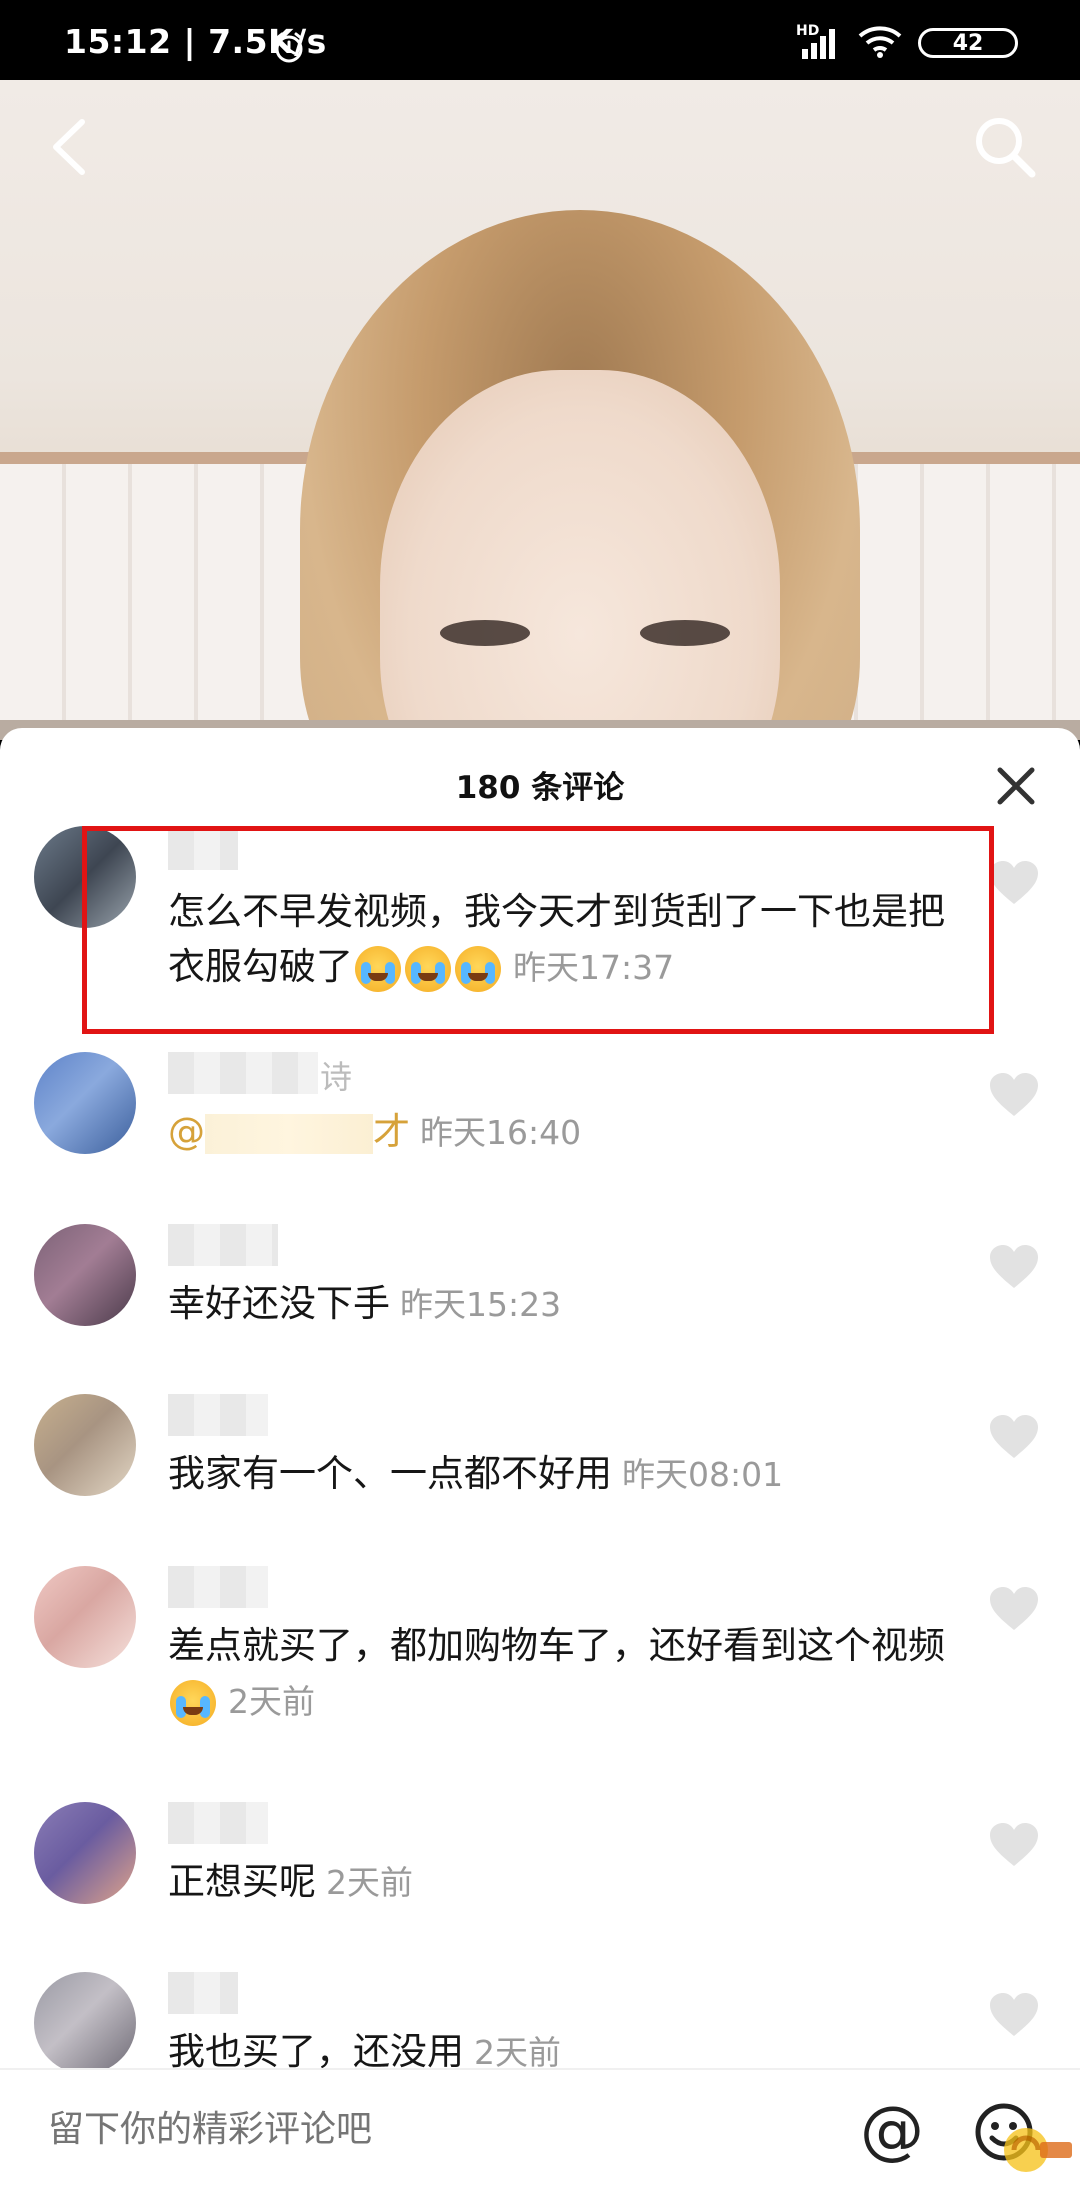  I want to click on comment-item: 幸好还没下手 昨天15:23, so click(540, 1299).